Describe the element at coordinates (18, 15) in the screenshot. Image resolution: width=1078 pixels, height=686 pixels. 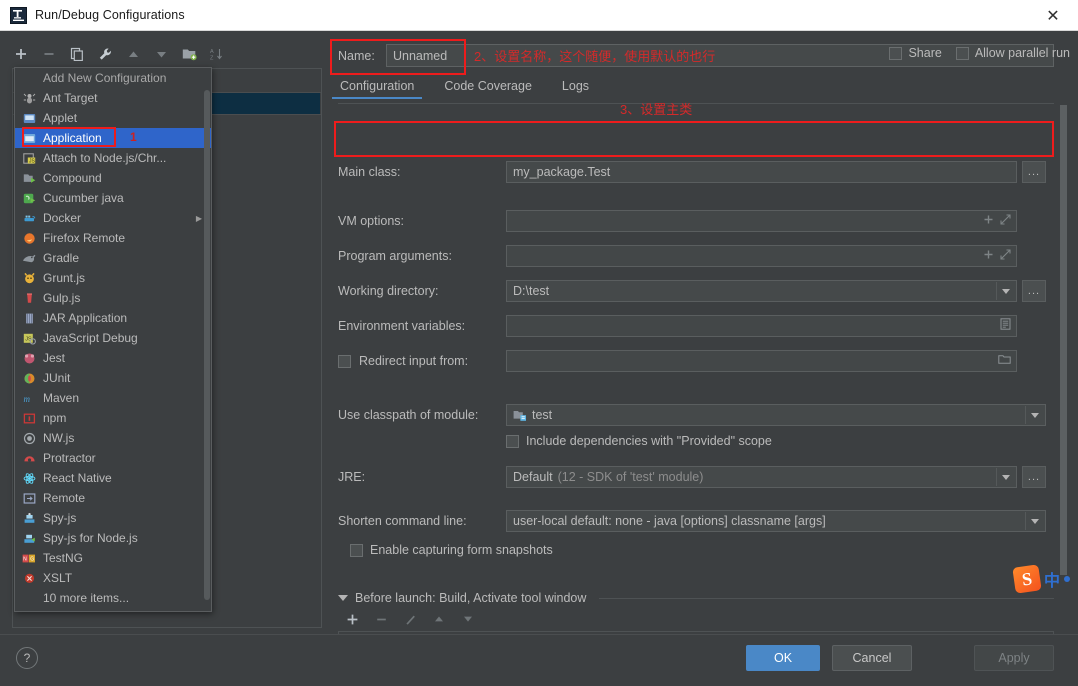
I see `intellij-idea-icon` at that location.